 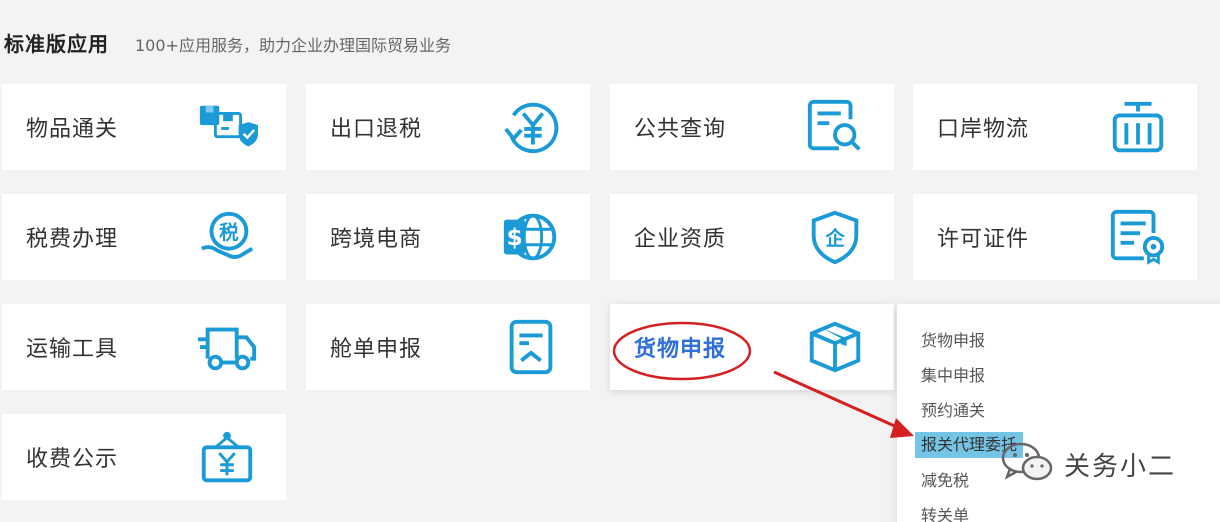 I want to click on submenu-item-tax-exemption: 减免税, so click(x=945, y=481).